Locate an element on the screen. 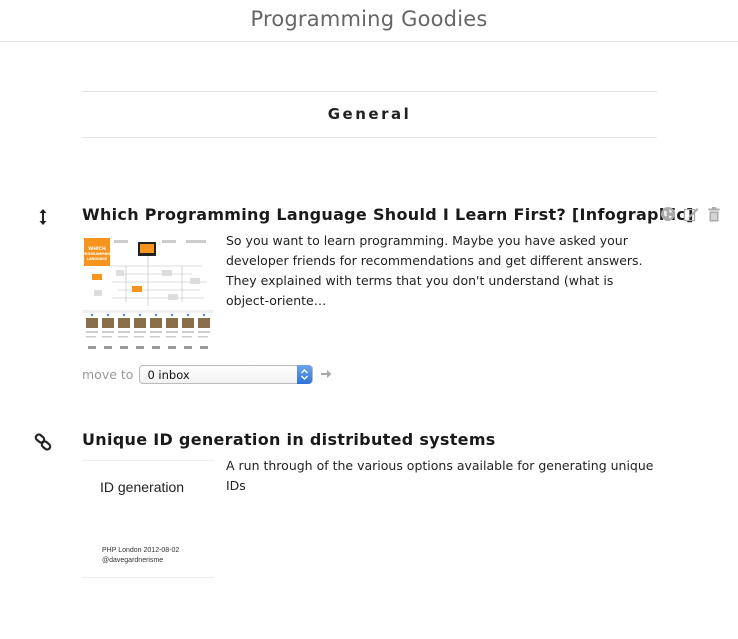 Image resolution: width=738 pixels, height=639 pixels. svg-text: LANGUAGE is located at coordinates (97, 259).